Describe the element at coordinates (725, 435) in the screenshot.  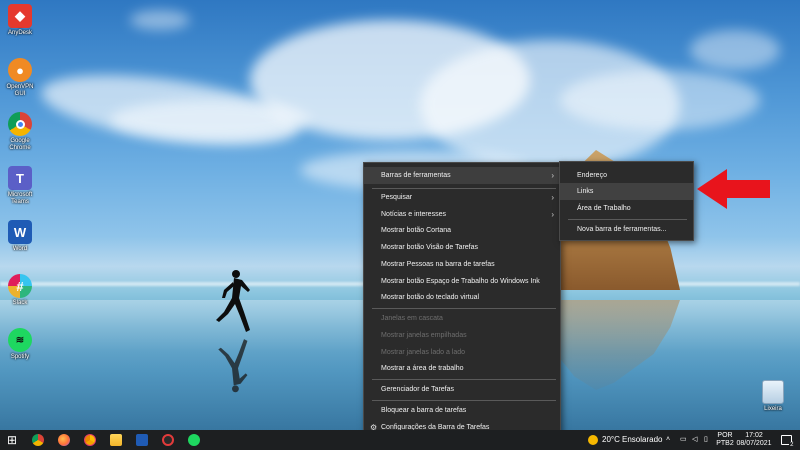
I see `language-code: POR` at that location.